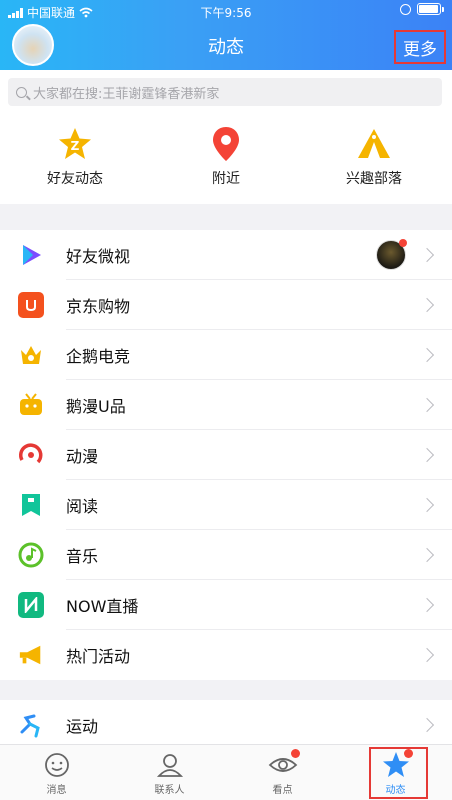 This screenshot has width=452, height=800. Describe the element at coordinates (226, 355) in the screenshot. I see `list-item-esports: 企鹅电竞` at that location.